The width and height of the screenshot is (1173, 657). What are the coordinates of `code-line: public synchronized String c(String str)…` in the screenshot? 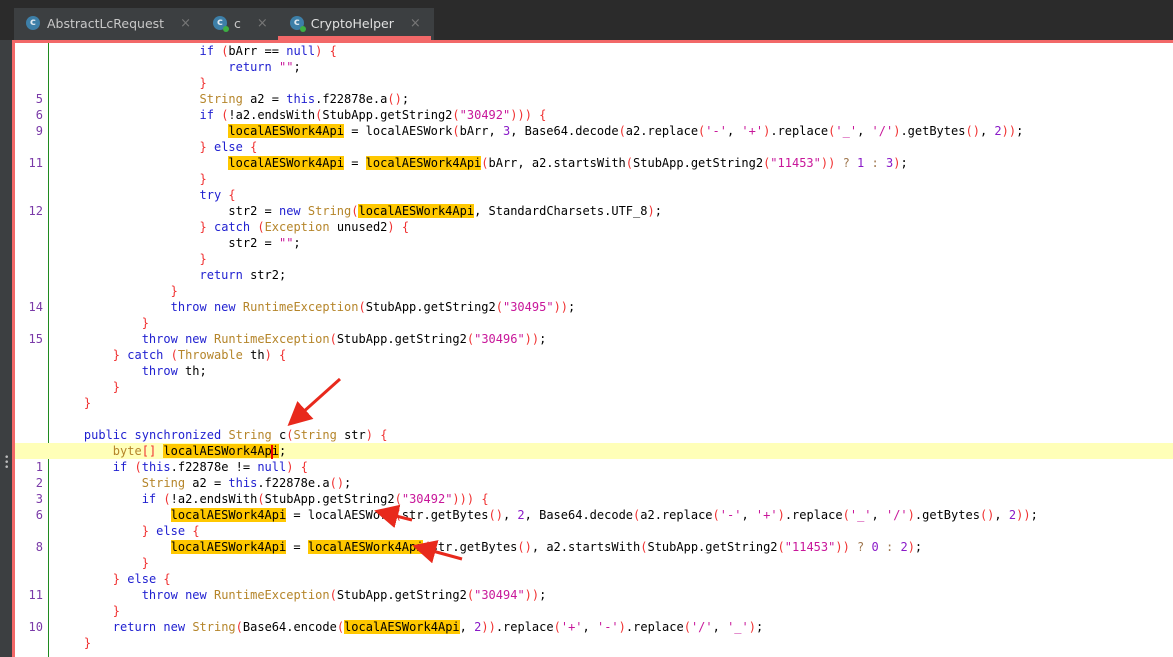 It's located at (594, 435).